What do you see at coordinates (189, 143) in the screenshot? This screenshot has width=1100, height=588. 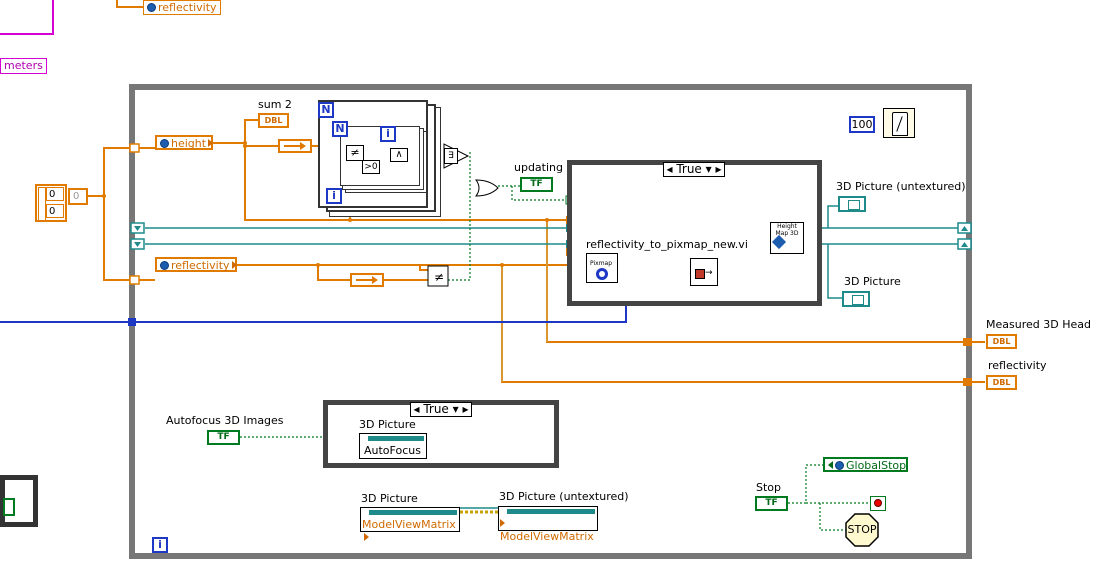 I see `height-local-label: height` at bounding box center [189, 143].